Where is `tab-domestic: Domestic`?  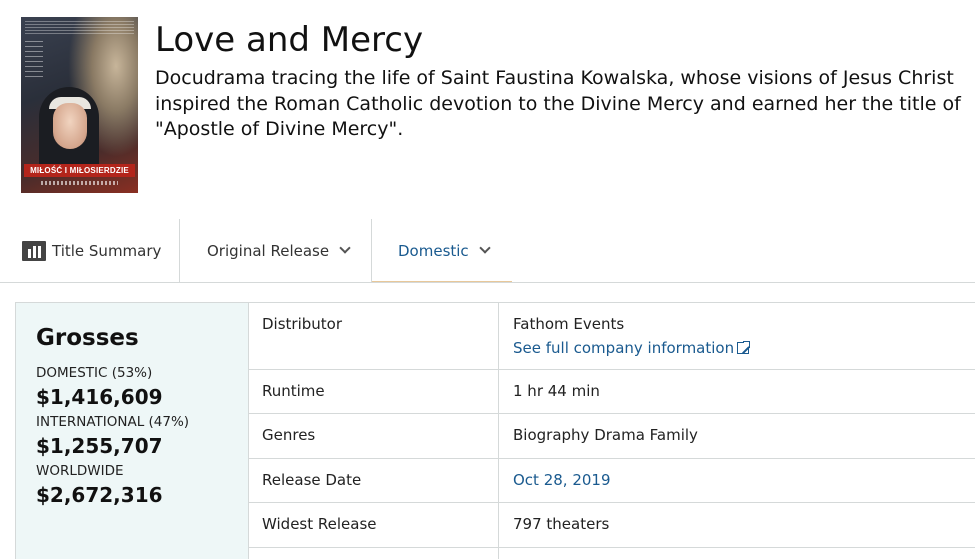
tab-domestic: Domestic is located at coordinates (442, 251).